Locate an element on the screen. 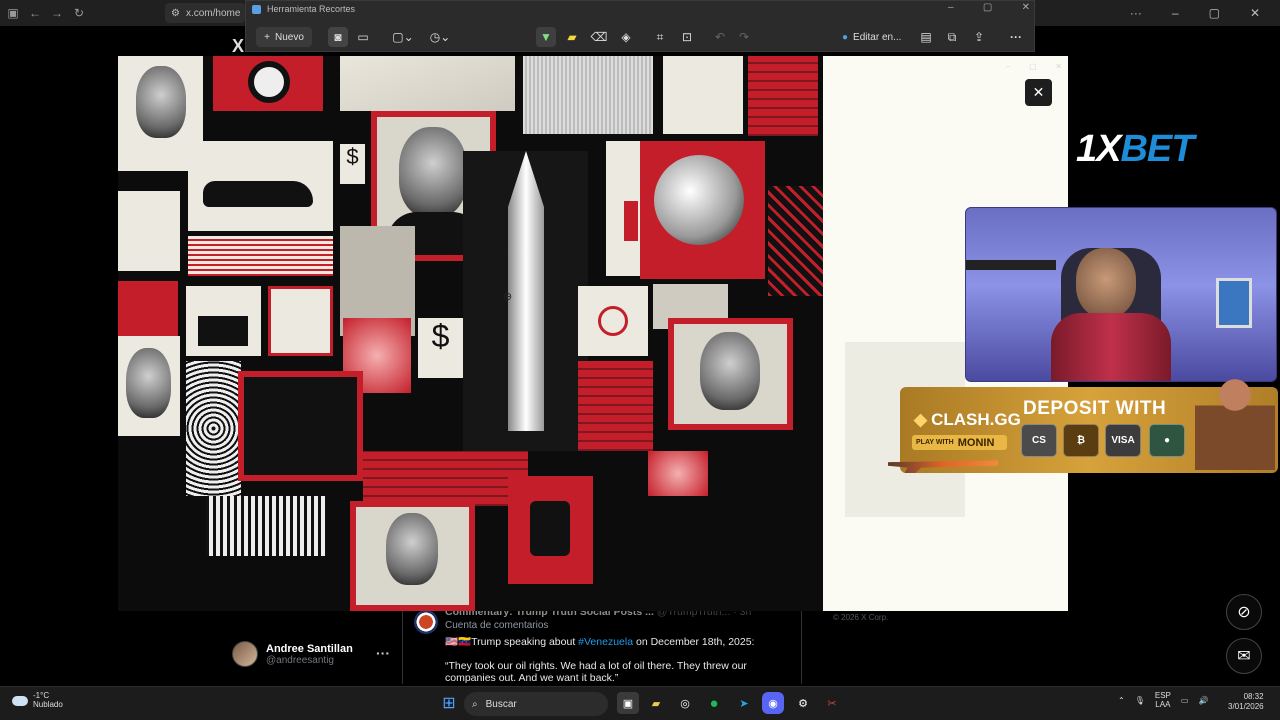 The image size is (1280, 720). dollar-tile: $ is located at coordinates (352, 164).